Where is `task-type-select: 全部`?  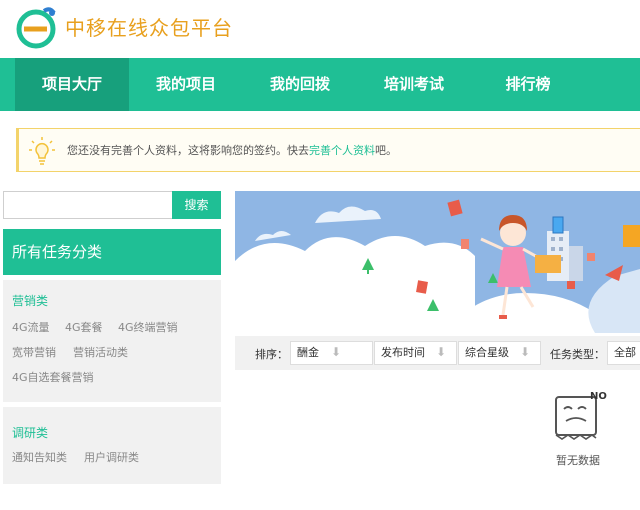
task-type-select: 全部 is located at coordinates (623, 353).